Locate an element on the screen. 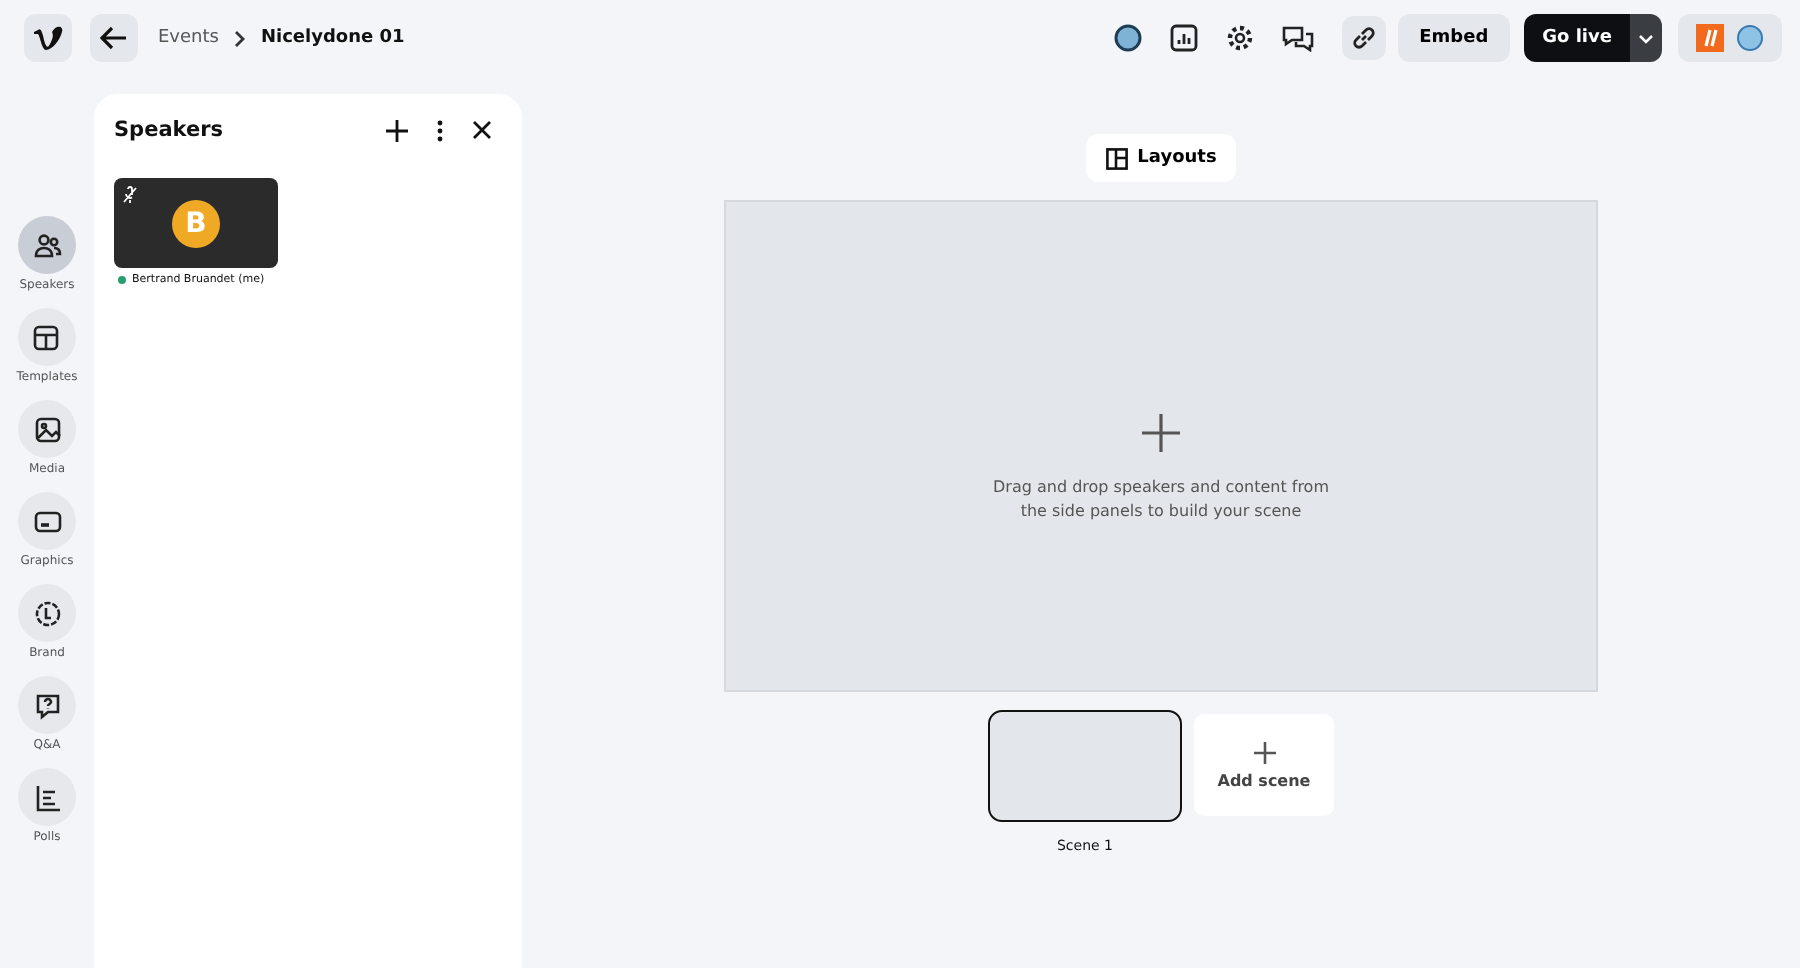  polls-button is located at coordinates (47, 797).